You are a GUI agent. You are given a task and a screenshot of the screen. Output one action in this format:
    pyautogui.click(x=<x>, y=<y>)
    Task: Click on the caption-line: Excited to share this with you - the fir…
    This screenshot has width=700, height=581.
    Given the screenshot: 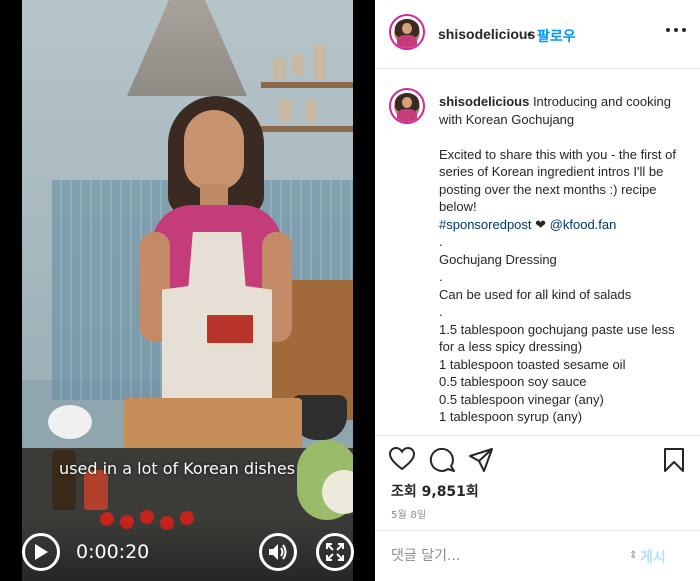 What is the action you would take?
    pyautogui.click(x=557, y=180)
    